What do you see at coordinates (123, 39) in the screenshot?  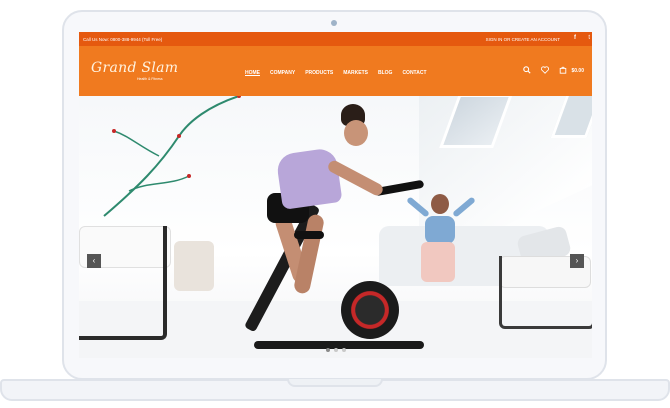 I see `phone-text: Call Us Now: 0800-388-9944 (Toll Free)` at bounding box center [123, 39].